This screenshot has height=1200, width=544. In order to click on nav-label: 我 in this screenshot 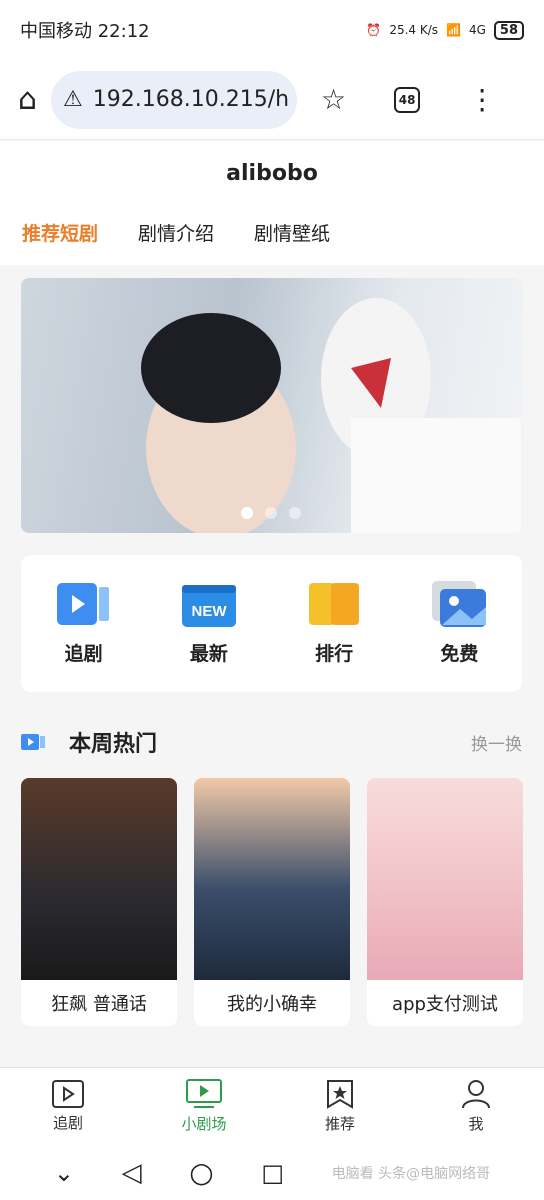, I will do `click(476, 1124)`.